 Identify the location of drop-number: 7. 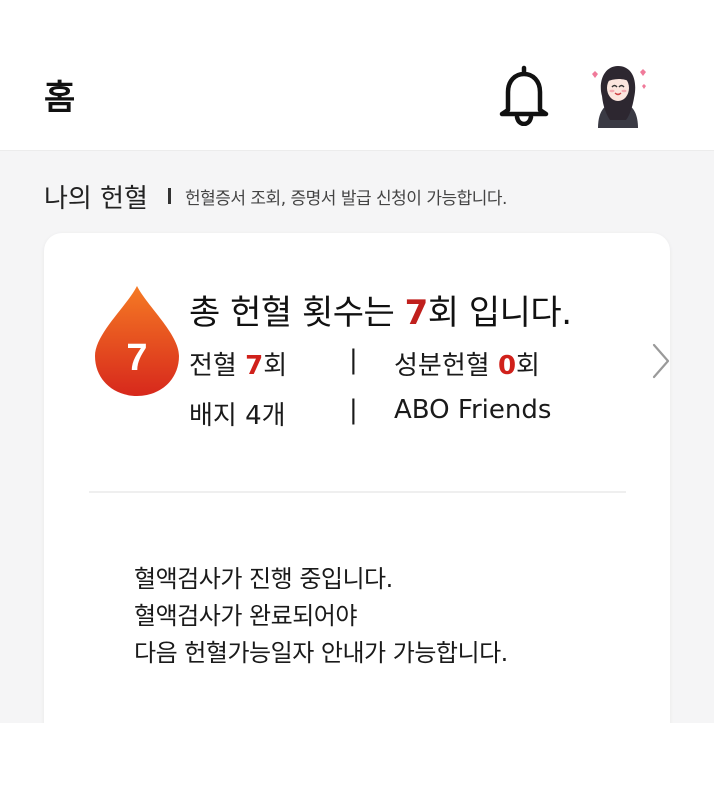
(136, 358).